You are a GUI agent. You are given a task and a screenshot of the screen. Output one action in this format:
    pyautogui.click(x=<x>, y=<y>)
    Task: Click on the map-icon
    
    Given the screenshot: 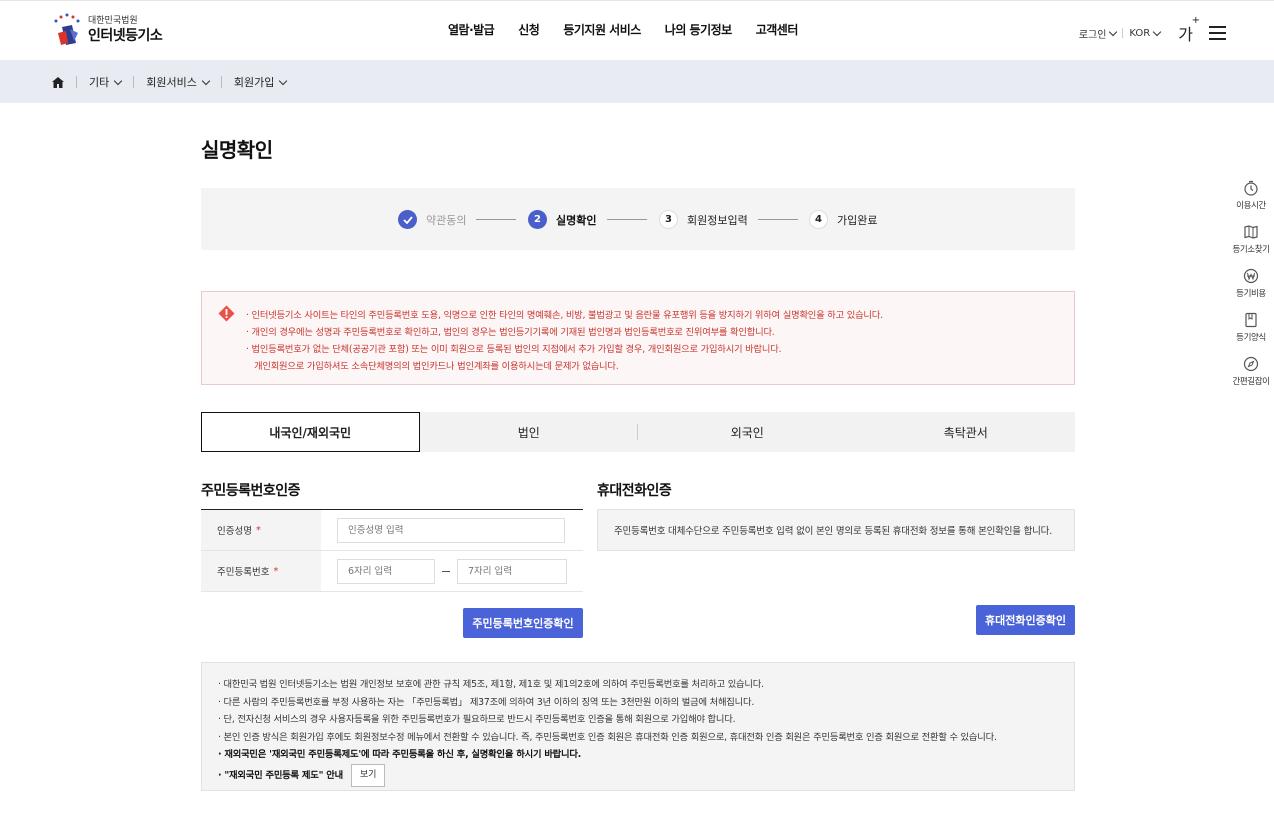 What is the action you would take?
    pyautogui.click(x=1251, y=232)
    